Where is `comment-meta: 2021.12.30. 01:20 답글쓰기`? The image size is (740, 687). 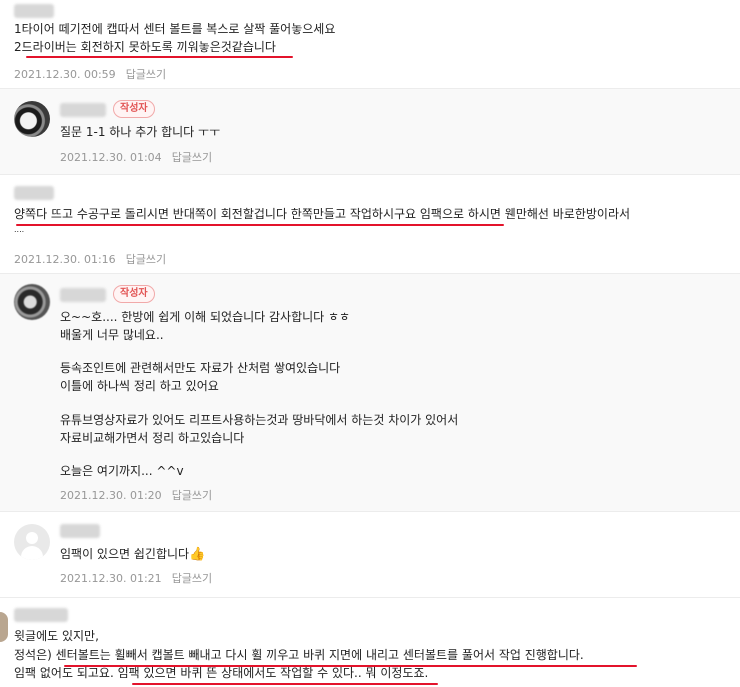 comment-meta: 2021.12.30. 01:20 답글쓰기 is located at coordinates (136, 495).